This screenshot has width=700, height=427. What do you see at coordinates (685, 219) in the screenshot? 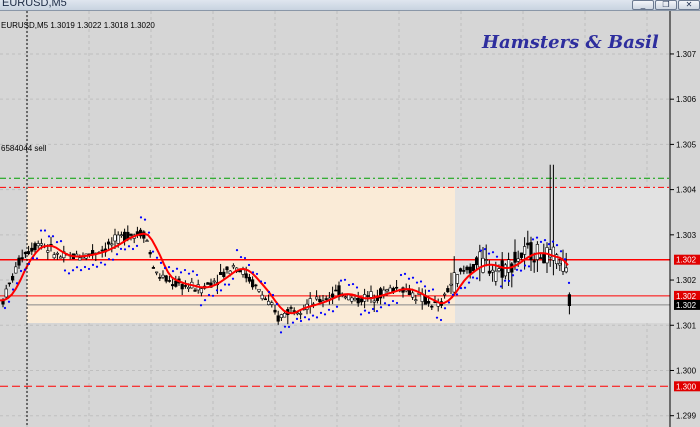
I see `price-scale` at bounding box center [685, 219].